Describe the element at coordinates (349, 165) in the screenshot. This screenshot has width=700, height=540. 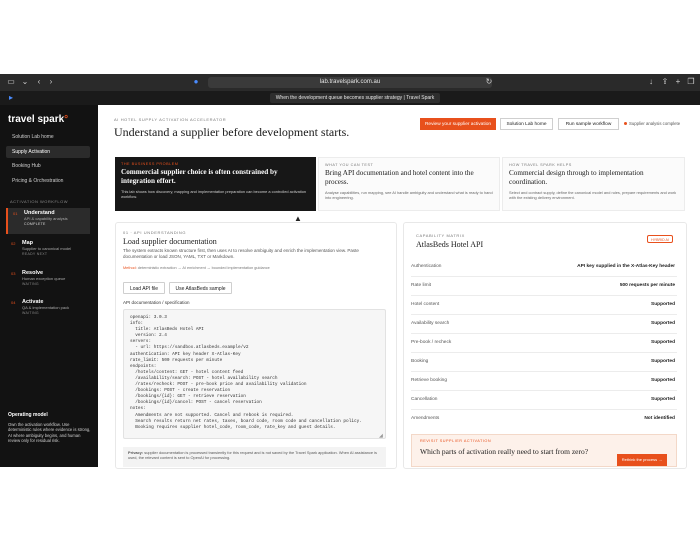
I see `card-eyebrow: WHAT YOU CAN TEST` at that location.